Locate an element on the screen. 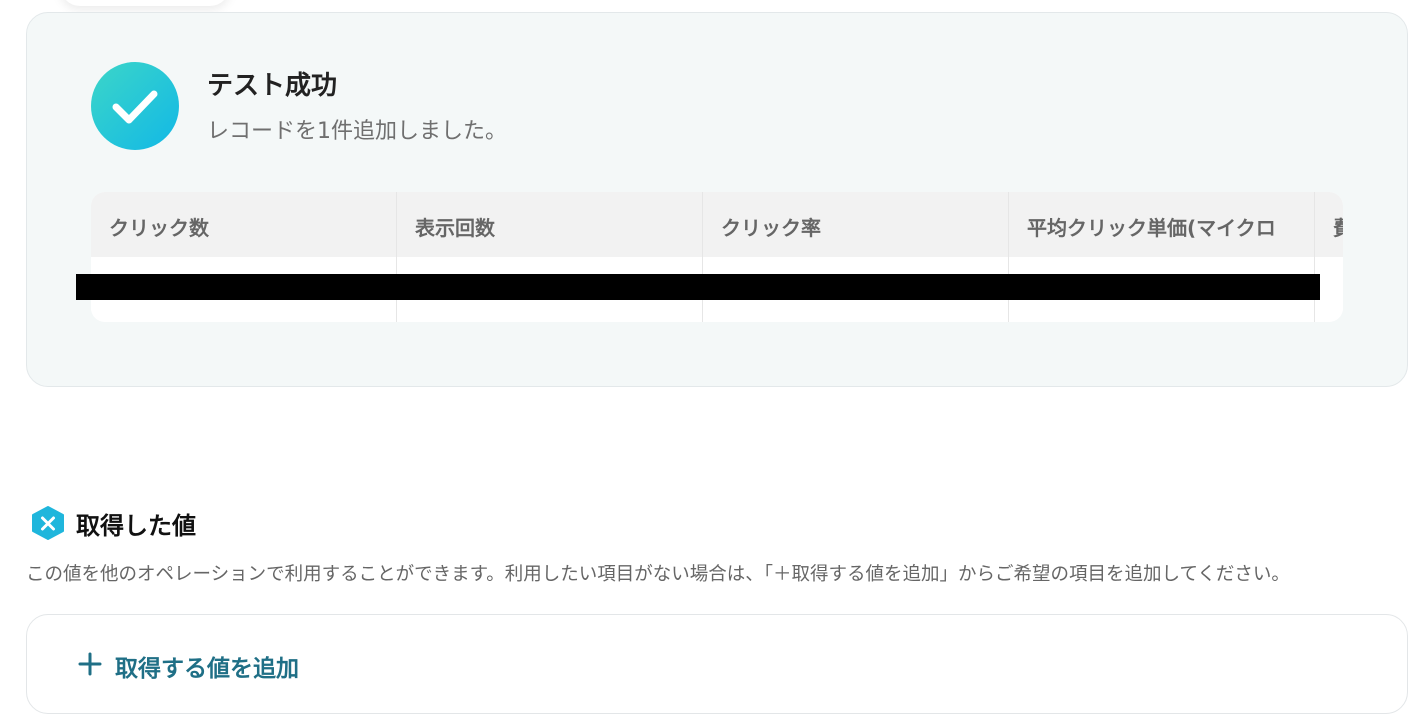 Image resolution: width=1426 pixels, height=728 pixels. column-header: 表示回数 is located at coordinates (550, 224).